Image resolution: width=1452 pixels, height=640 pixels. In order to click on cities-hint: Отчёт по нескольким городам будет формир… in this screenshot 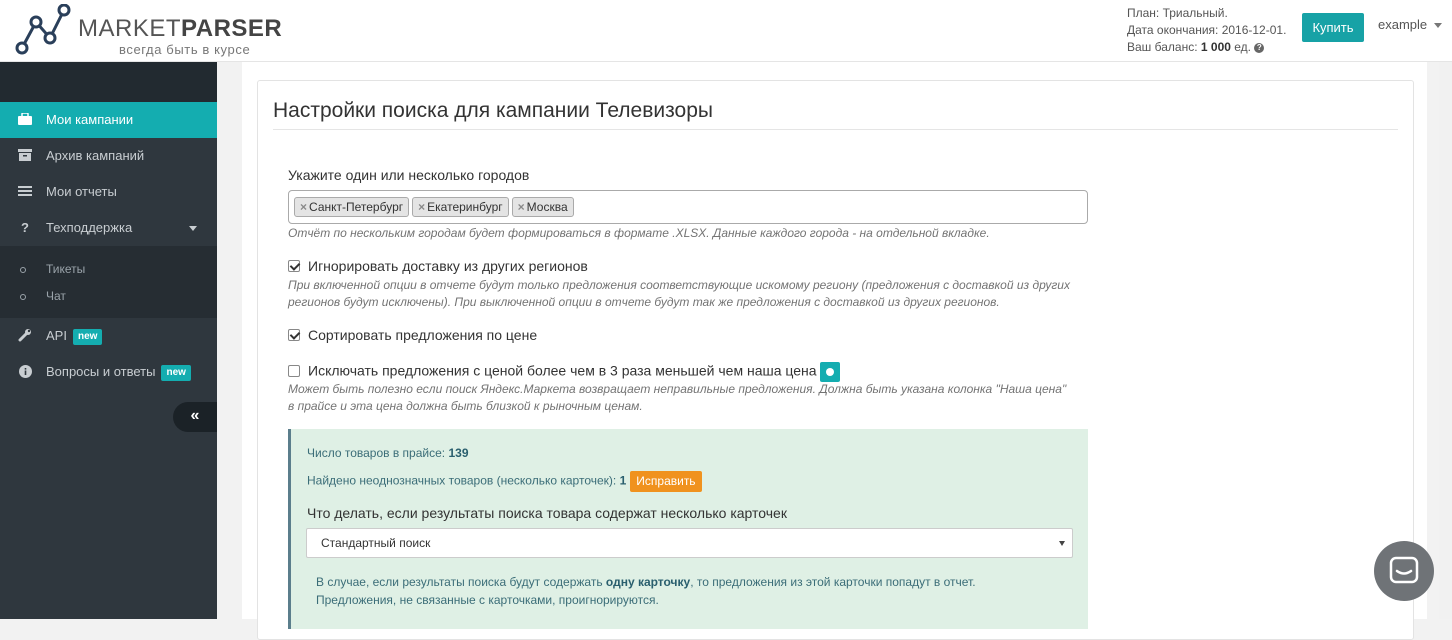, I will do `click(639, 233)`.